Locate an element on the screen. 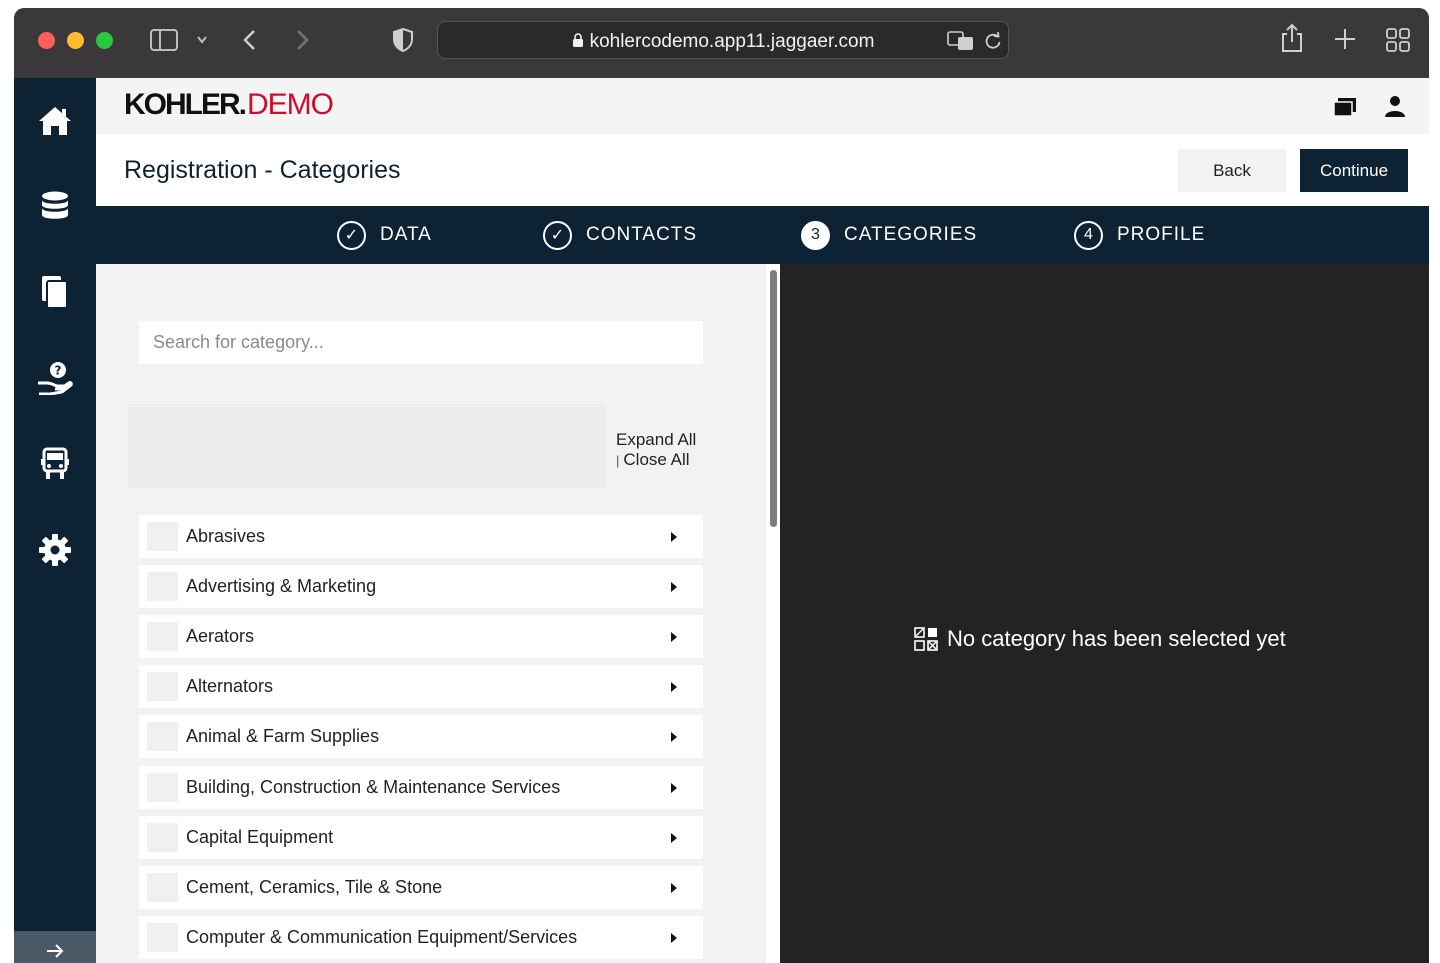 This screenshot has width=1440, height=963. back-arrow-icon is located at coordinates (250, 40).